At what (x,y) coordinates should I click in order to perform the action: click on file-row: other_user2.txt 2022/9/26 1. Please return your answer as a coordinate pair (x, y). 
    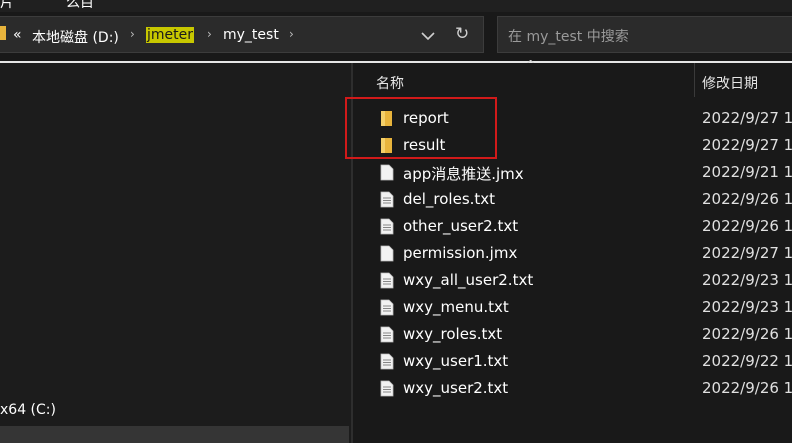
    Looking at the image, I should click on (577, 226).